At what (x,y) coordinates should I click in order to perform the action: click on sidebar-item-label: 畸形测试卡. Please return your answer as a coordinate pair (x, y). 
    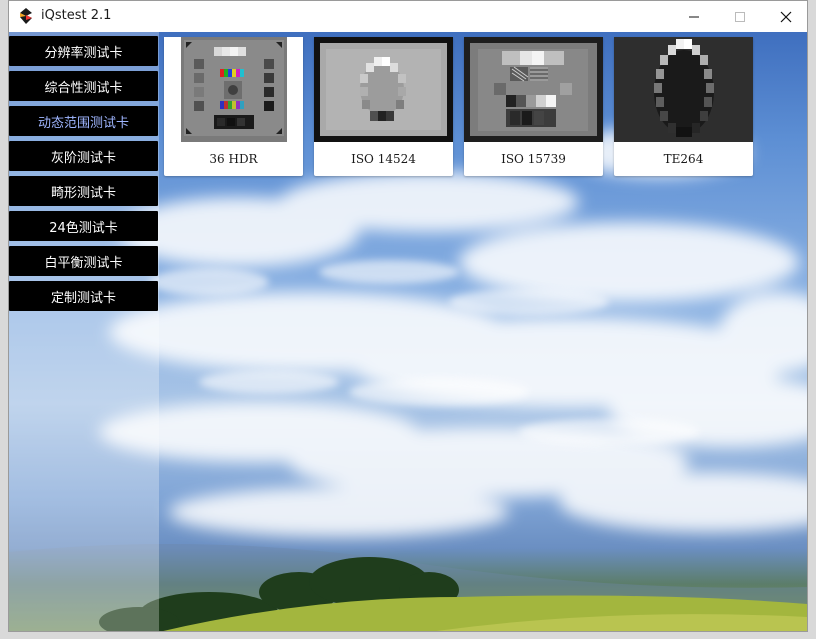
    Looking at the image, I should click on (83, 193).